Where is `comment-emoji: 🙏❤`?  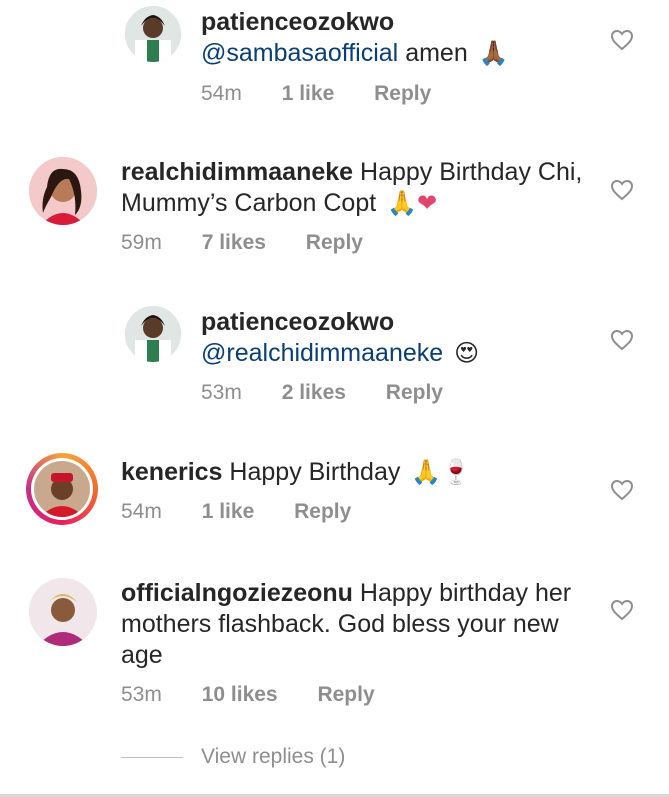 comment-emoji: 🙏❤ is located at coordinates (412, 203).